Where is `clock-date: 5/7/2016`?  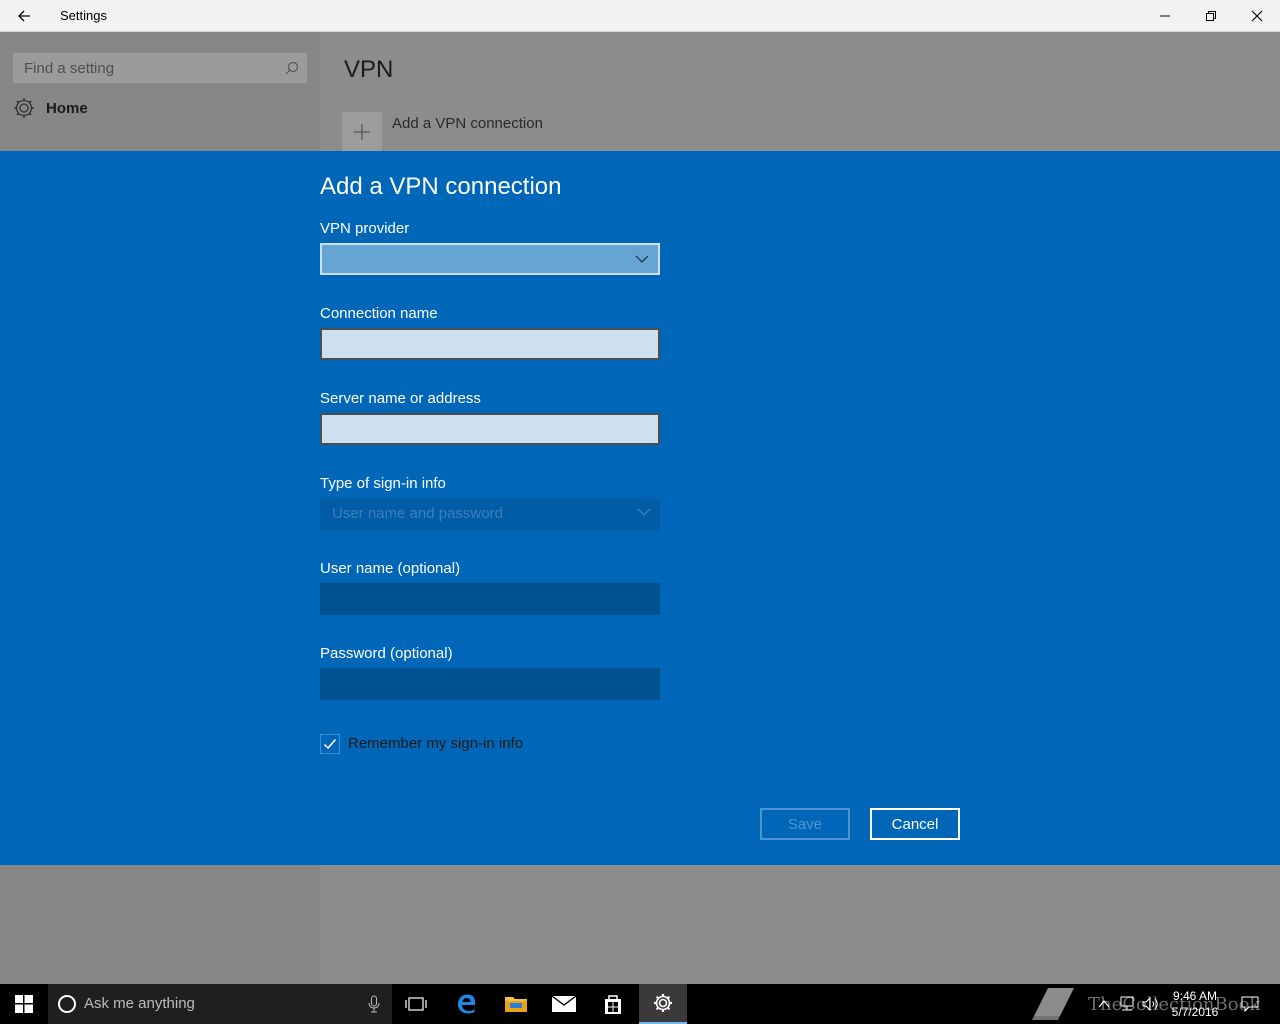 clock-date: 5/7/2016 is located at coordinates (1195, 1012).